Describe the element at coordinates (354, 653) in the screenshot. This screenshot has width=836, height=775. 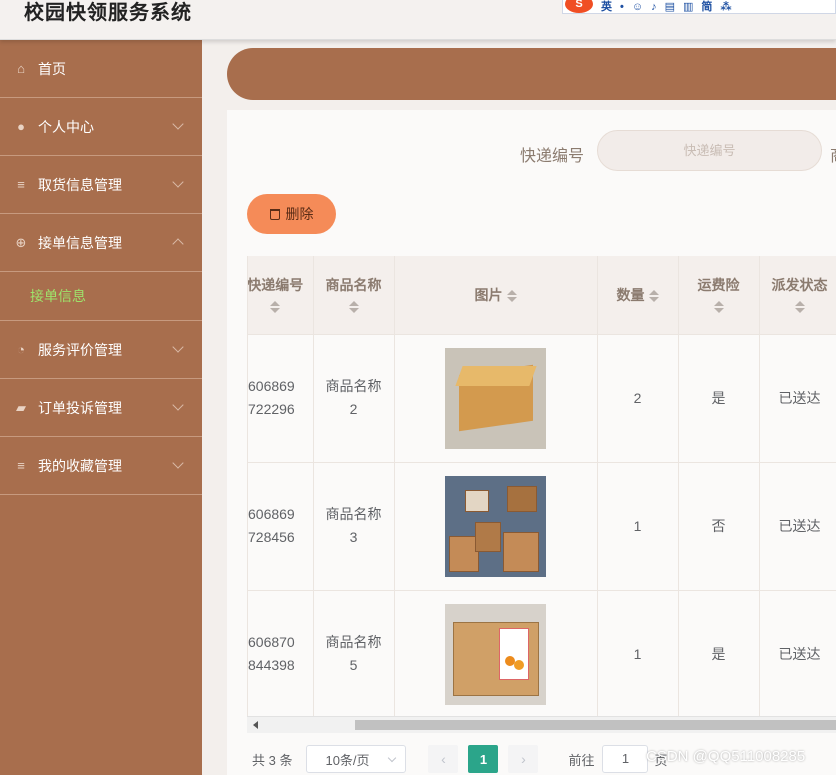
I see `product-name-cell: 商品名称 5` at that location.